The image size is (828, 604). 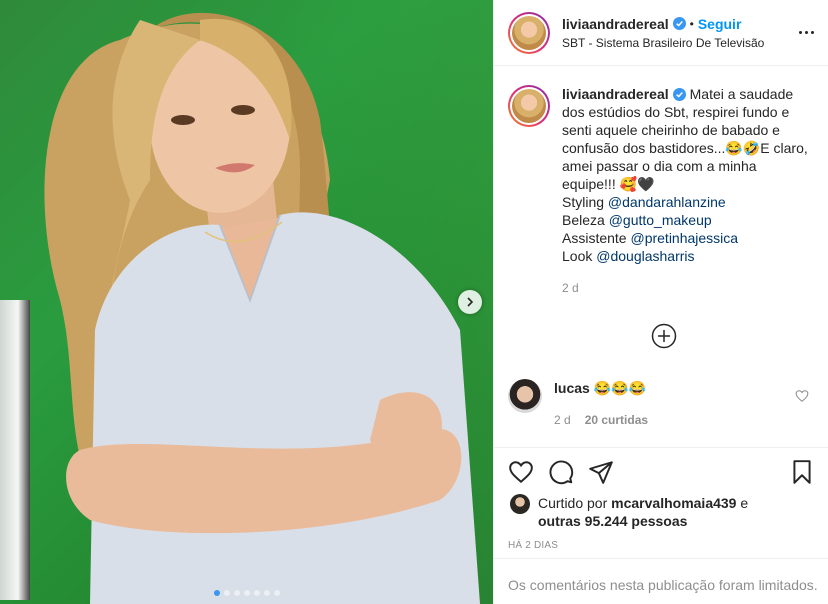 What do you see at coordinates (663, 43) in the screenshot?
I see `post-location: SBT - Sistema Brasileiro De Televisão` at bounding box center [663, 43].